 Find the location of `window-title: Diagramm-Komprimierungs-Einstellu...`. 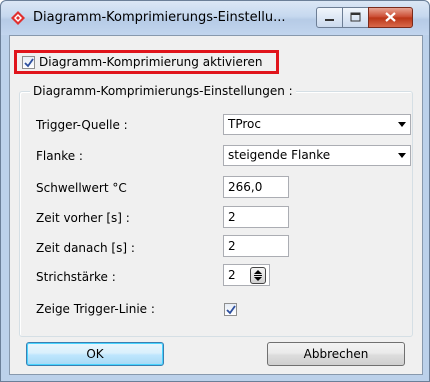

window-title: Diagramm-Komprimierungs-Einstellu... is located at coordinates (159, 17).